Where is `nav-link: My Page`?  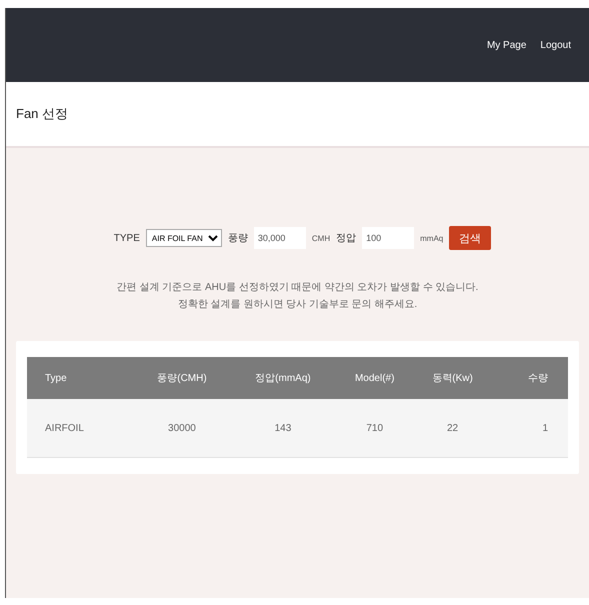
nav-link: My Page is located at coordinates (506, 45).